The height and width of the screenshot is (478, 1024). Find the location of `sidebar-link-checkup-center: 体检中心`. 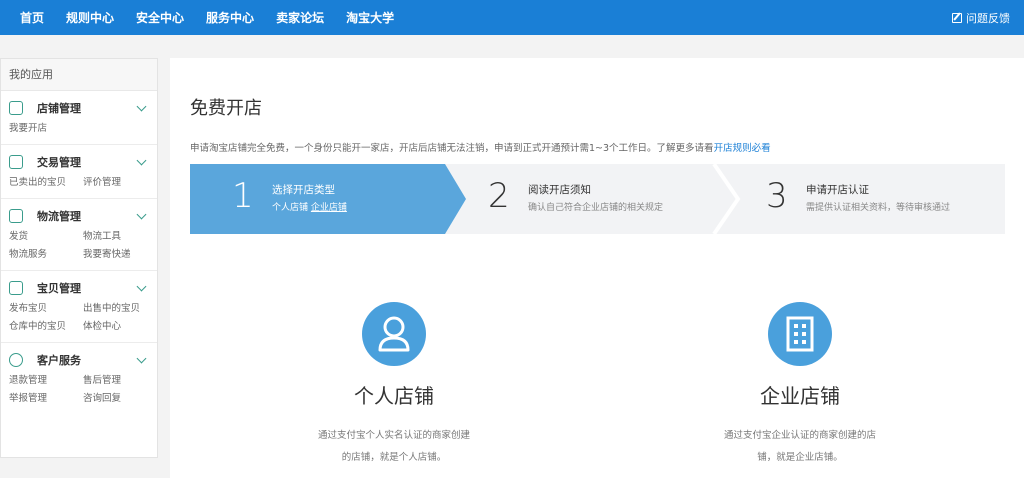

sidebar-link-checkup-center: 体检中心 is located at coordinates (120, 325).